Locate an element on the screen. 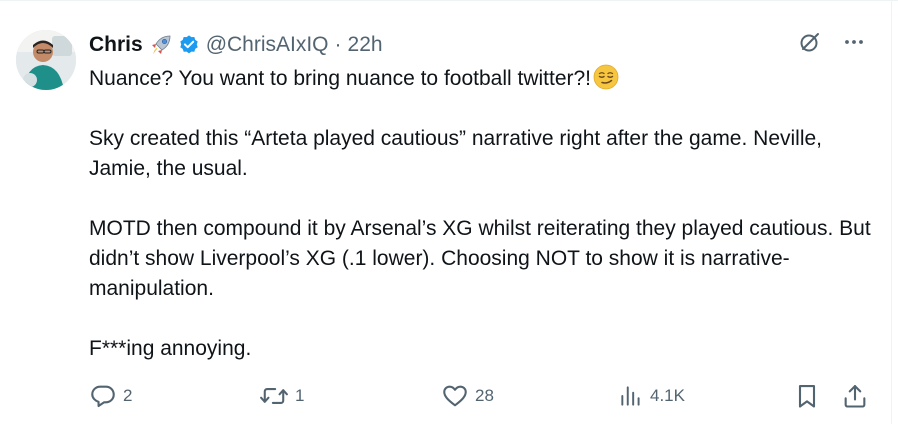  tweet-header: Chris @ChrisAIxIQ · 22h is located at coordinates (236, 45).